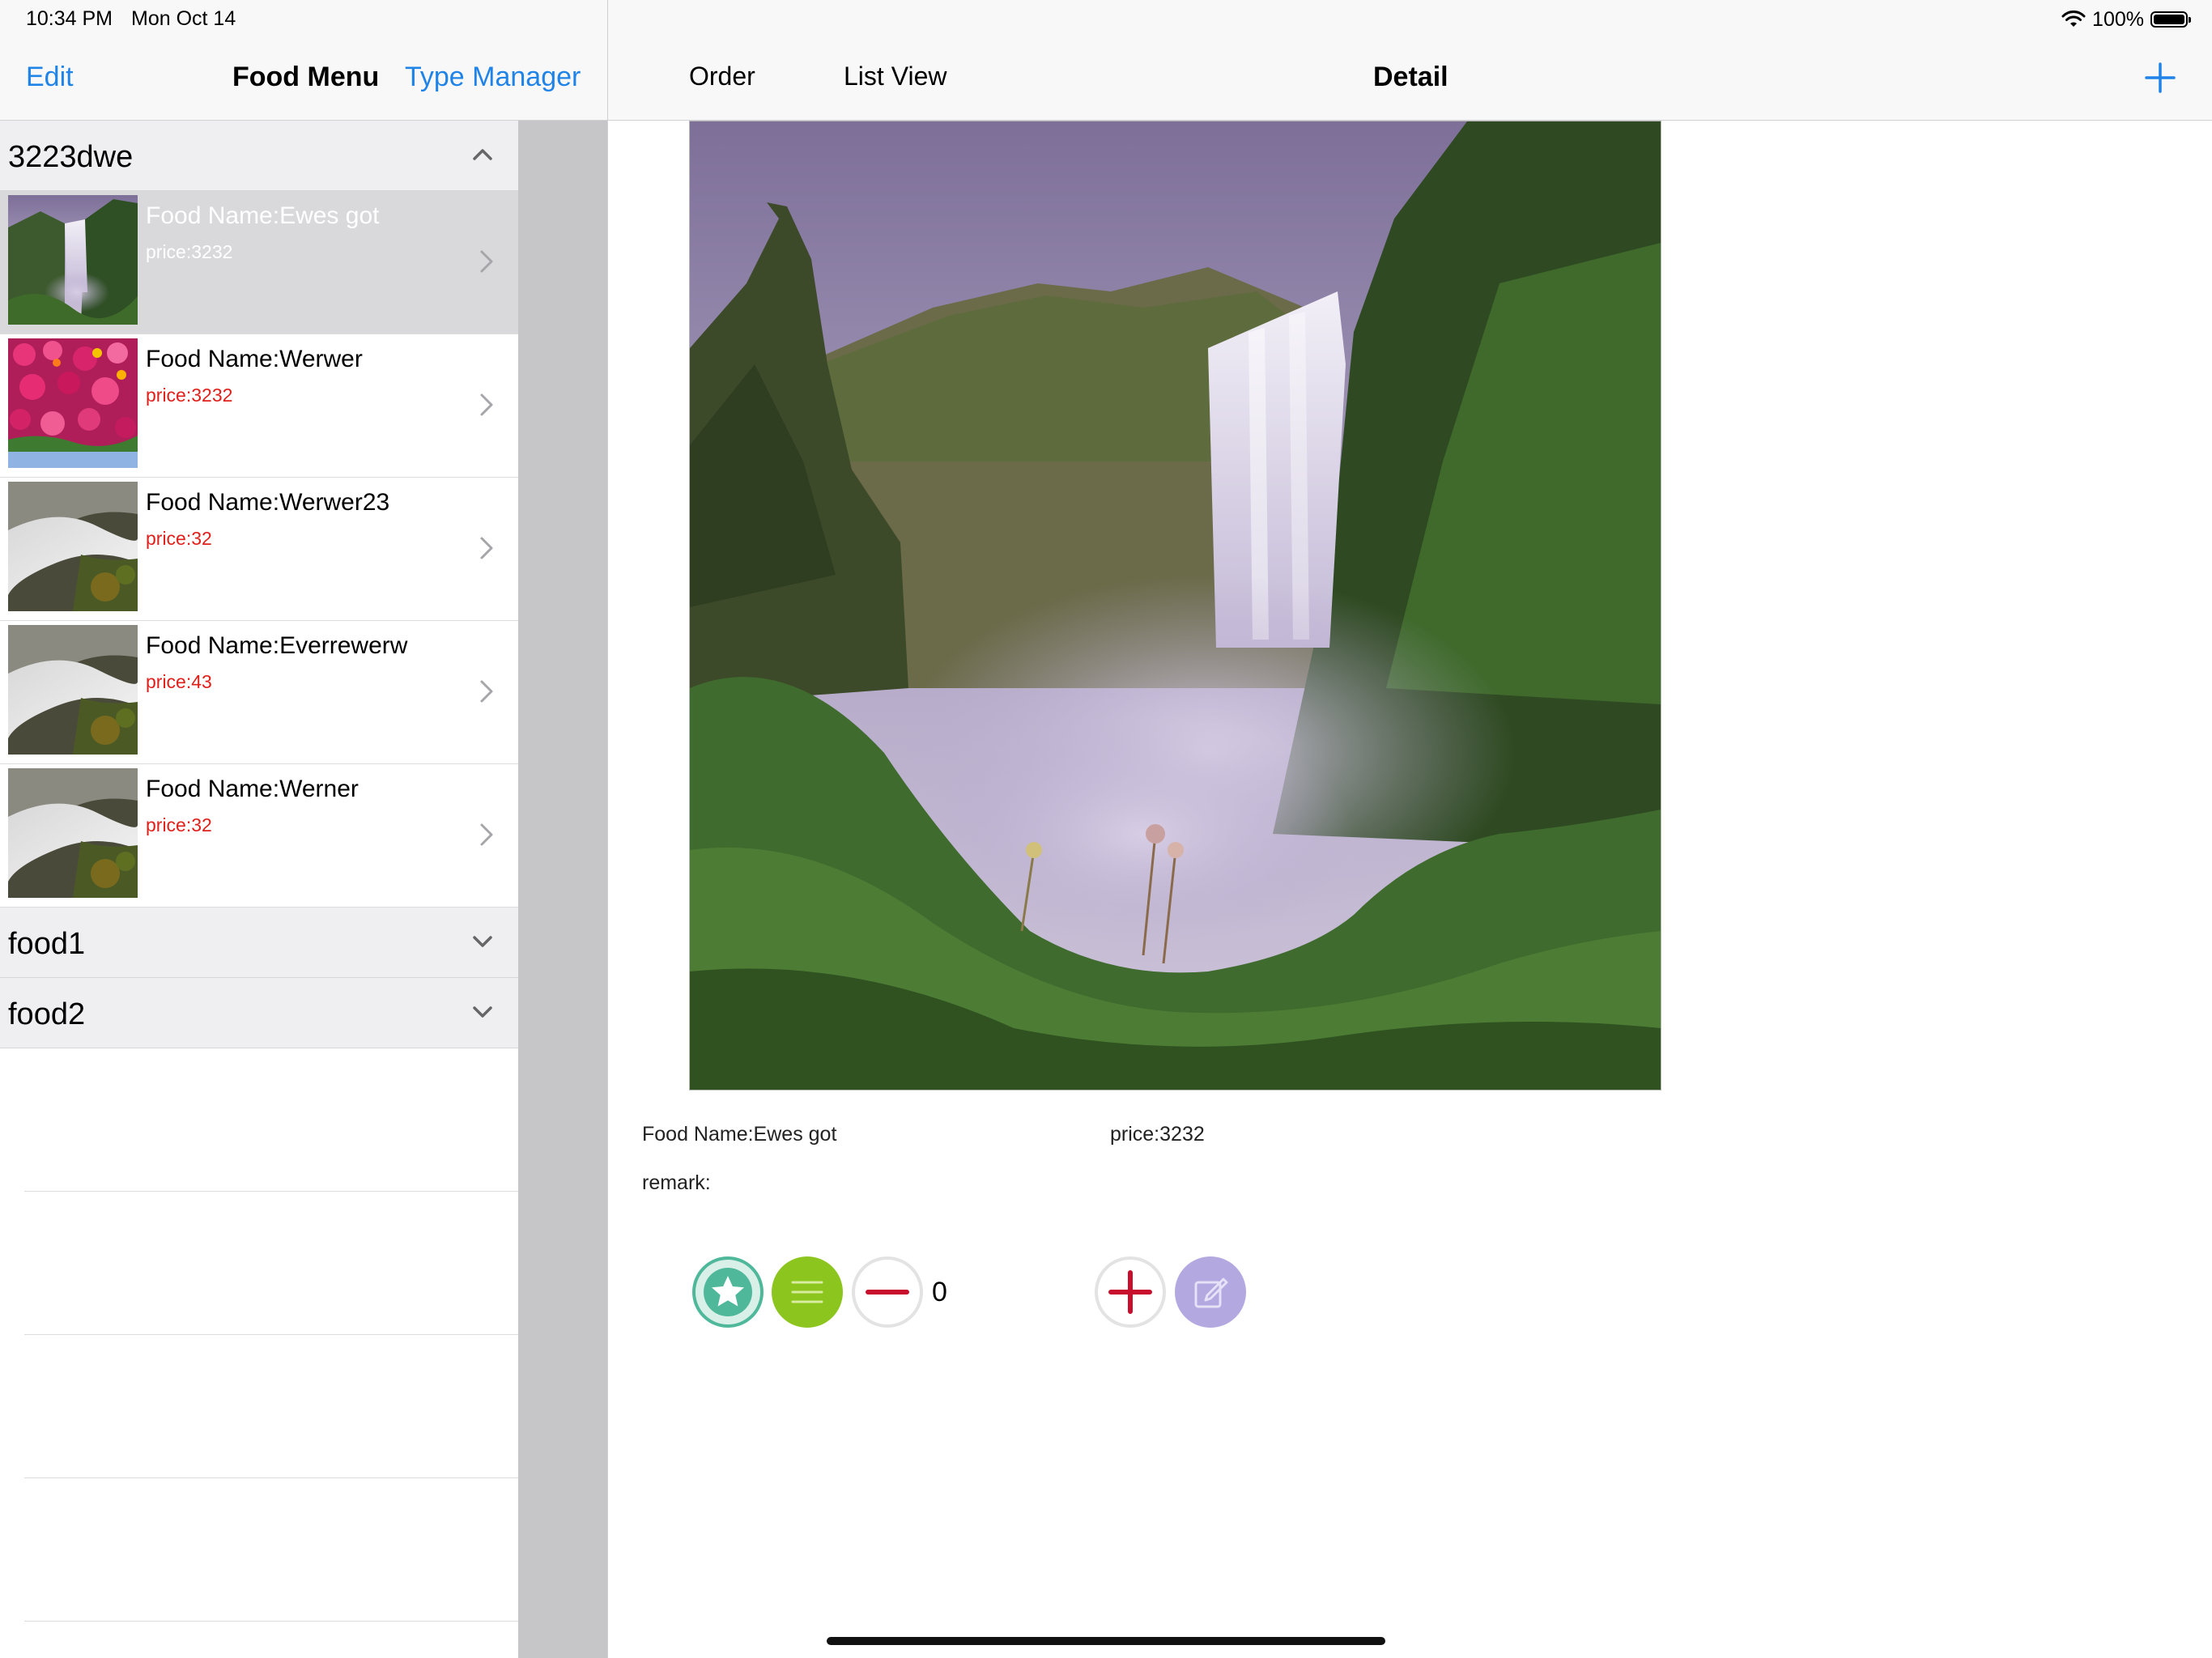 The width and height of the screenshot is (2212, 1658). I want to click on food-name: Food Name:Werwer23, so click(268, 502).